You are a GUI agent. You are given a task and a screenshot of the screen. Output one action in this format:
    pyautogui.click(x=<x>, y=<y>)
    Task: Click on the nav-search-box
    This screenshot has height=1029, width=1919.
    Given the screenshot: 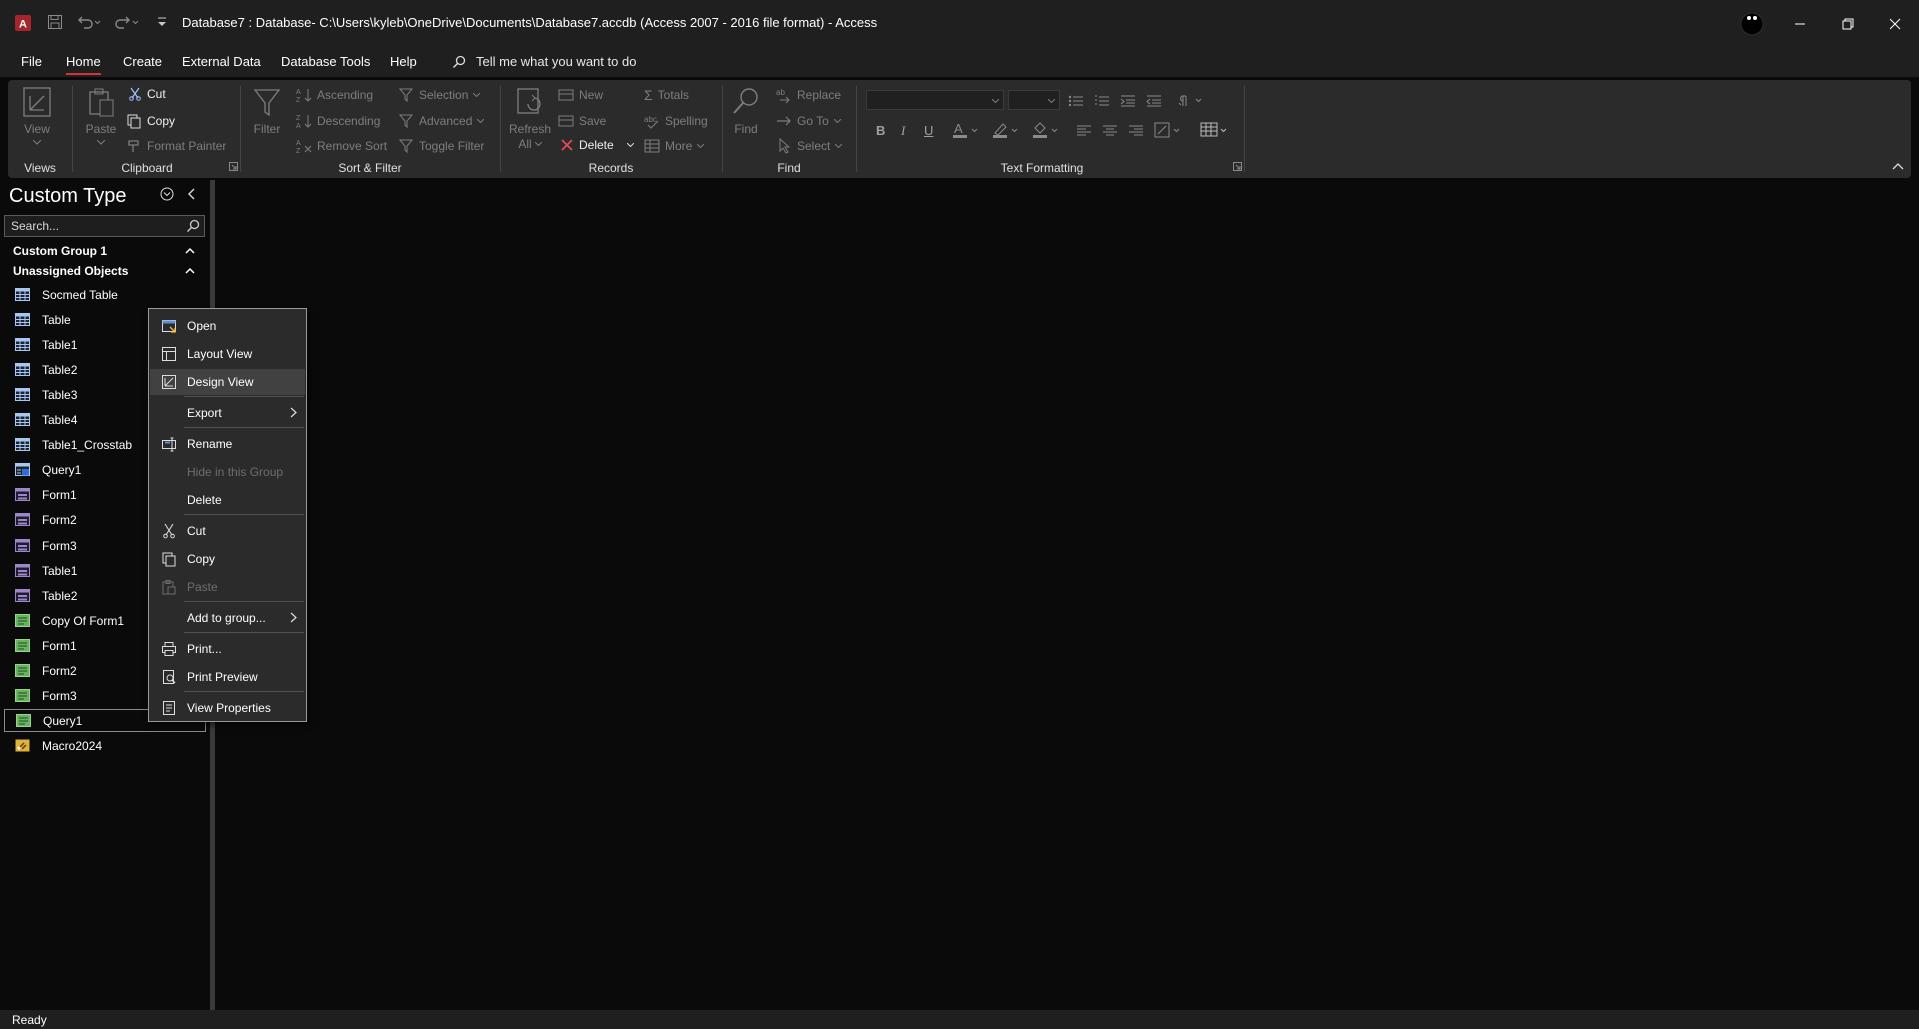 What is the action you would take?
    pyautogui.click(x=104, y=226)
    